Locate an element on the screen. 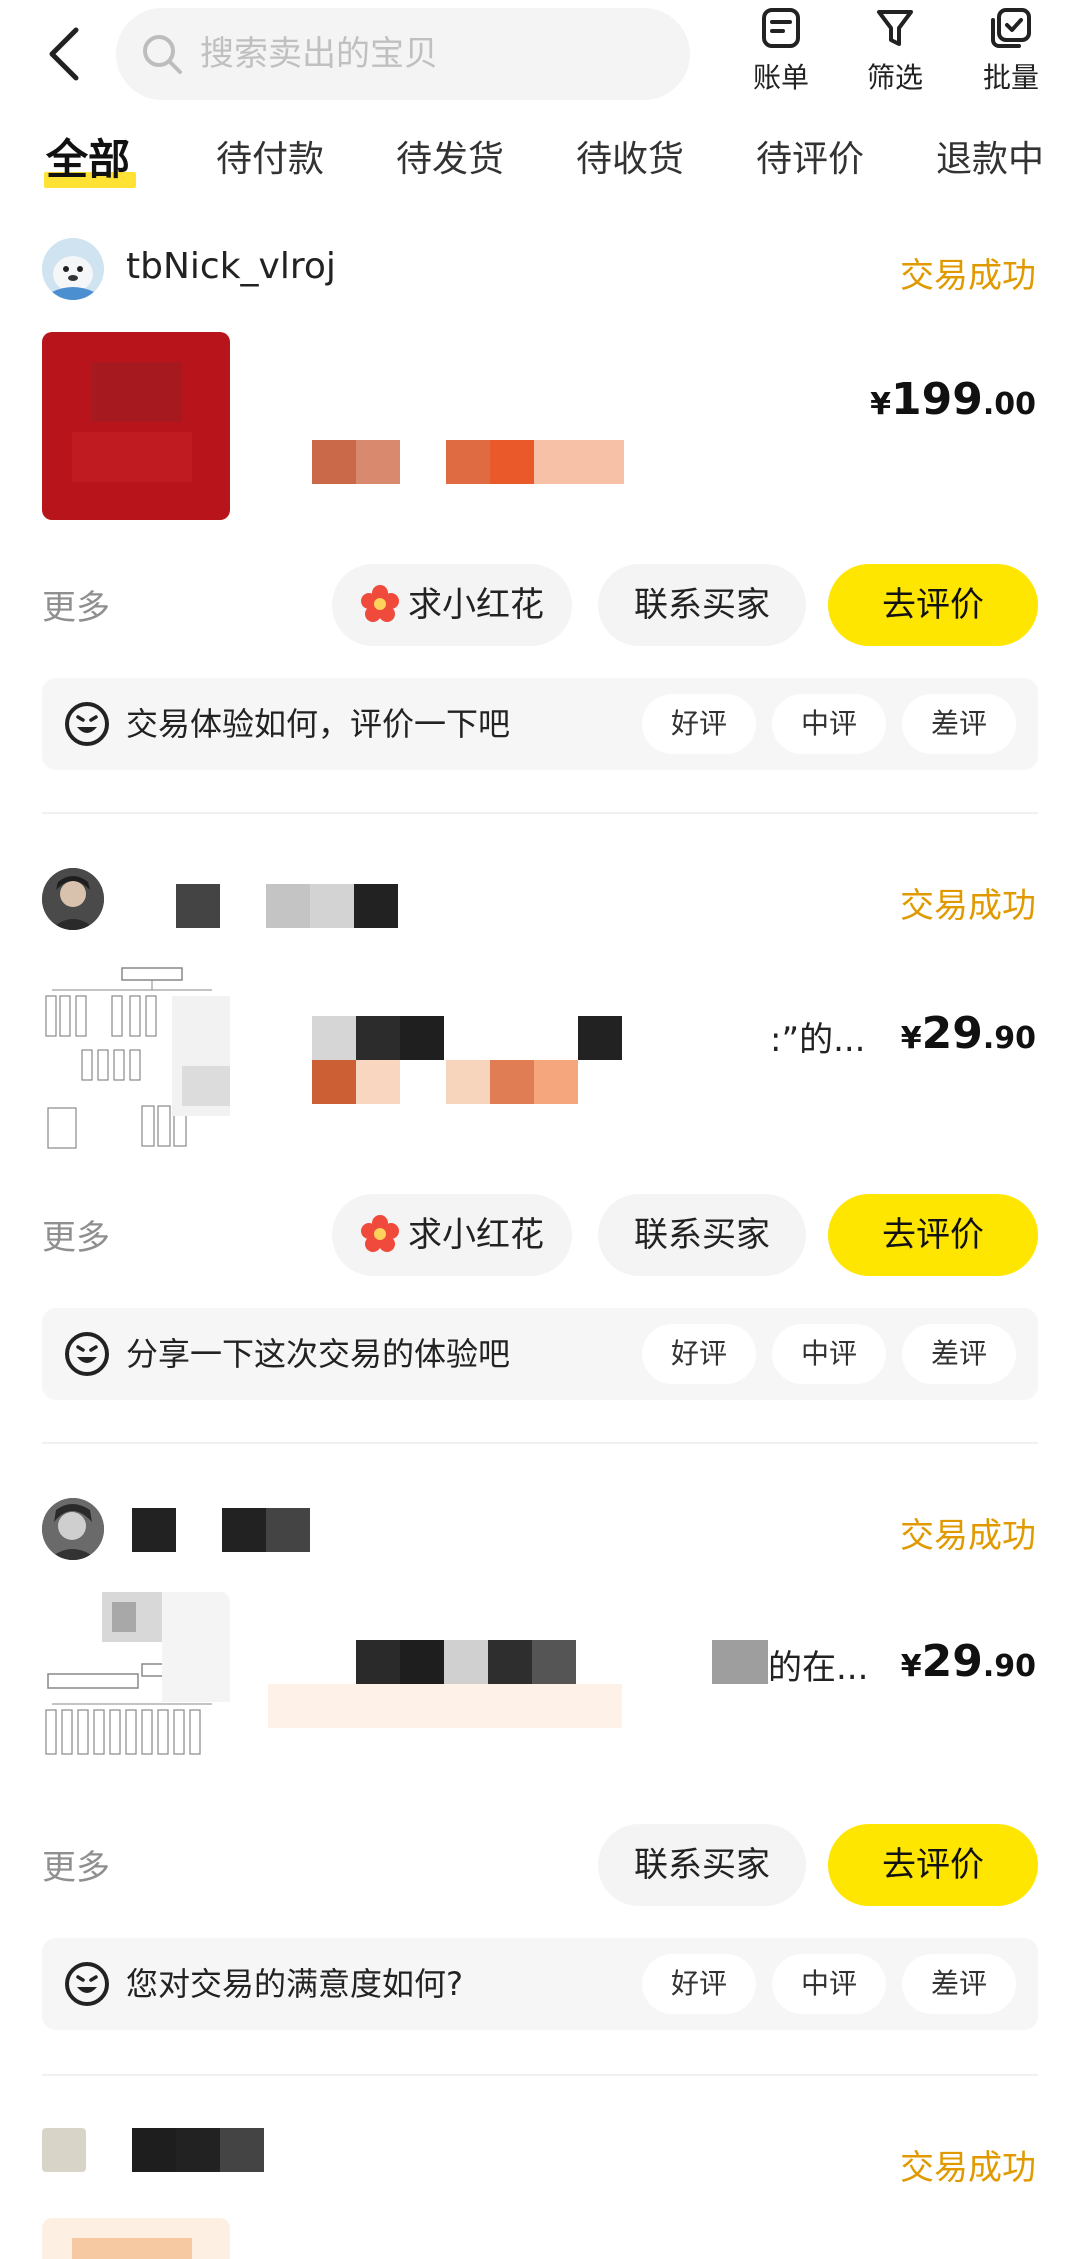 This screenshot has width=1080, height=2259. tab-pending-payment: 待付款 is located at coordinates (270, 160).